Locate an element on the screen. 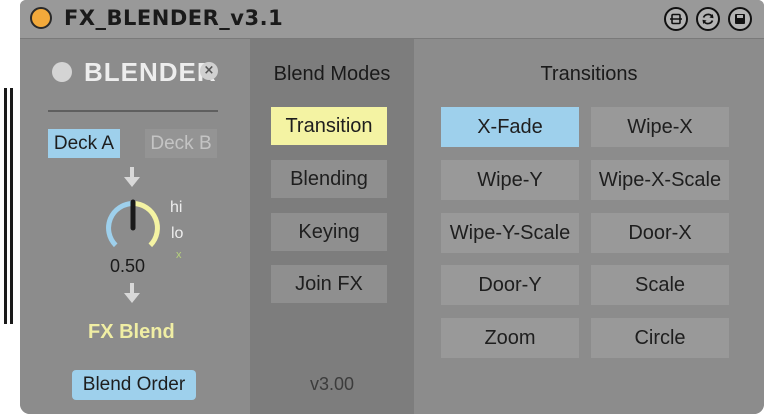 This screenshot has width=764, height=414. refresh-icon is located at coordinates (708, 19).